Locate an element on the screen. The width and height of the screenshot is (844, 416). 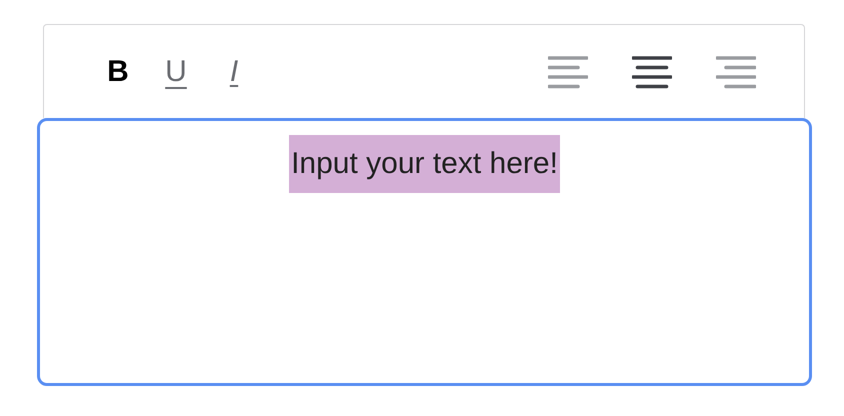
align-button is located at coordinates (652, 71).